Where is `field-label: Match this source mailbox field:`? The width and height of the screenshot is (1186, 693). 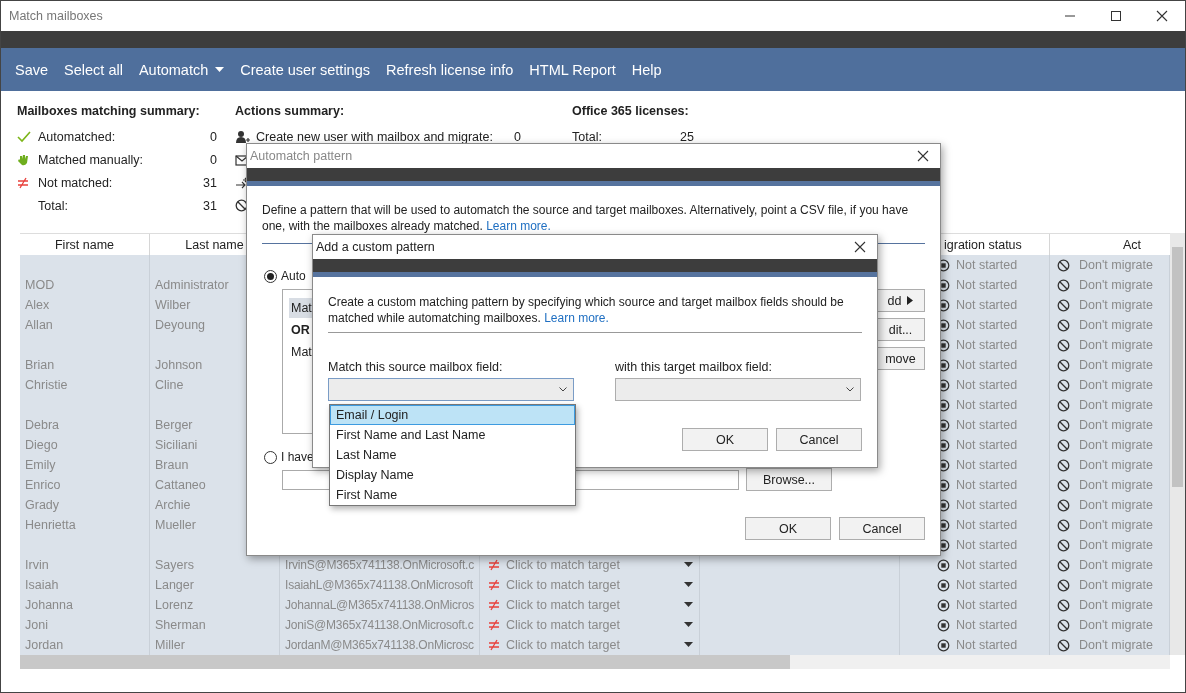
field-label: Match this source mailbox field: is located at coordinates (416, 367).